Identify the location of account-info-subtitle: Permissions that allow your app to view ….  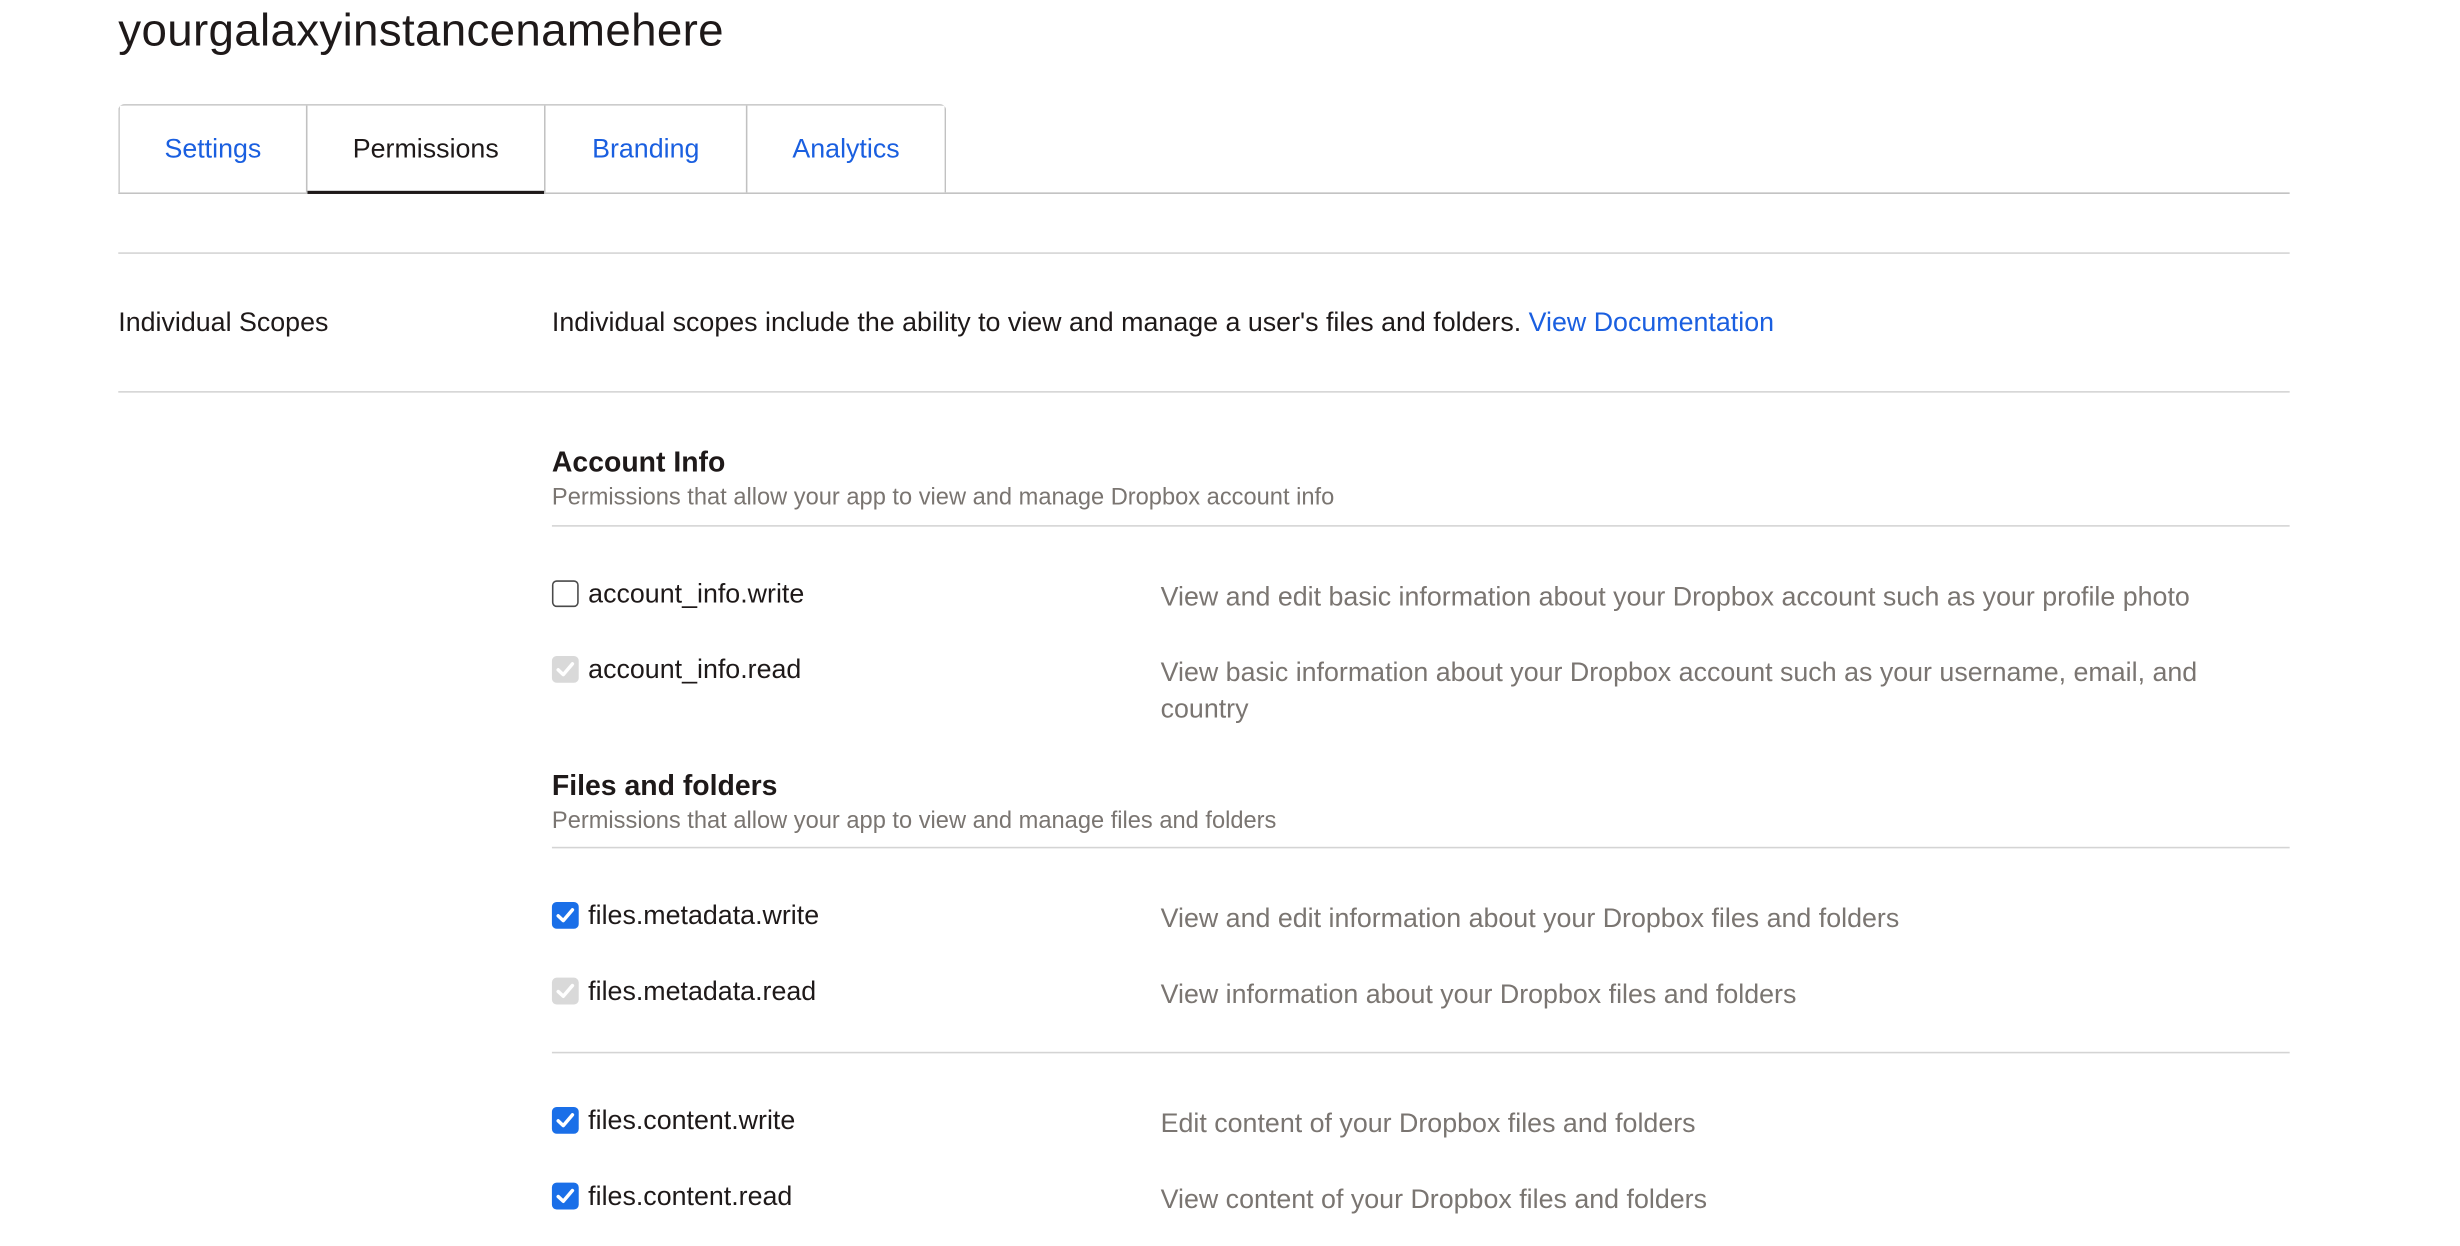
(943, 497).